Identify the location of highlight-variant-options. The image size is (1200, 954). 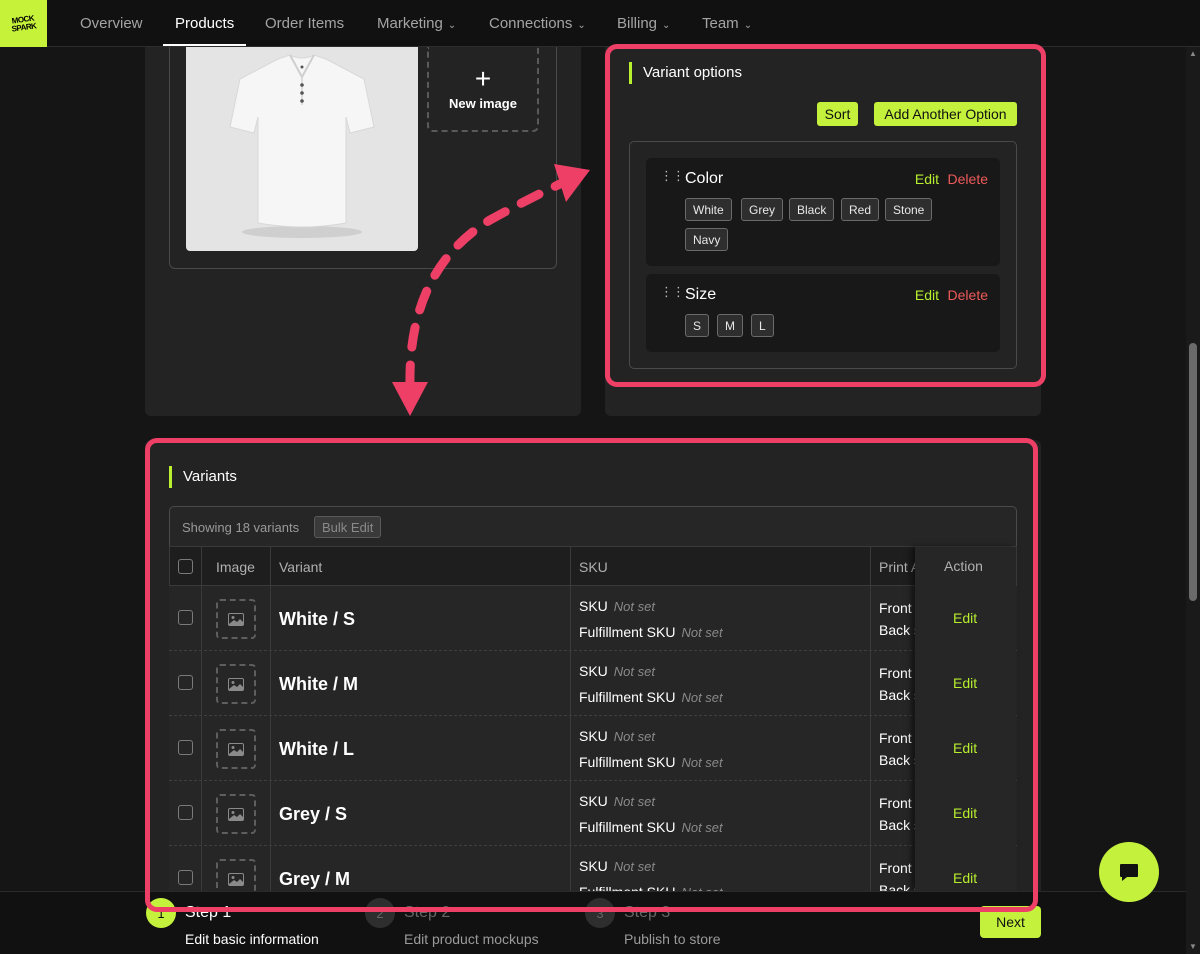
(825, 215).